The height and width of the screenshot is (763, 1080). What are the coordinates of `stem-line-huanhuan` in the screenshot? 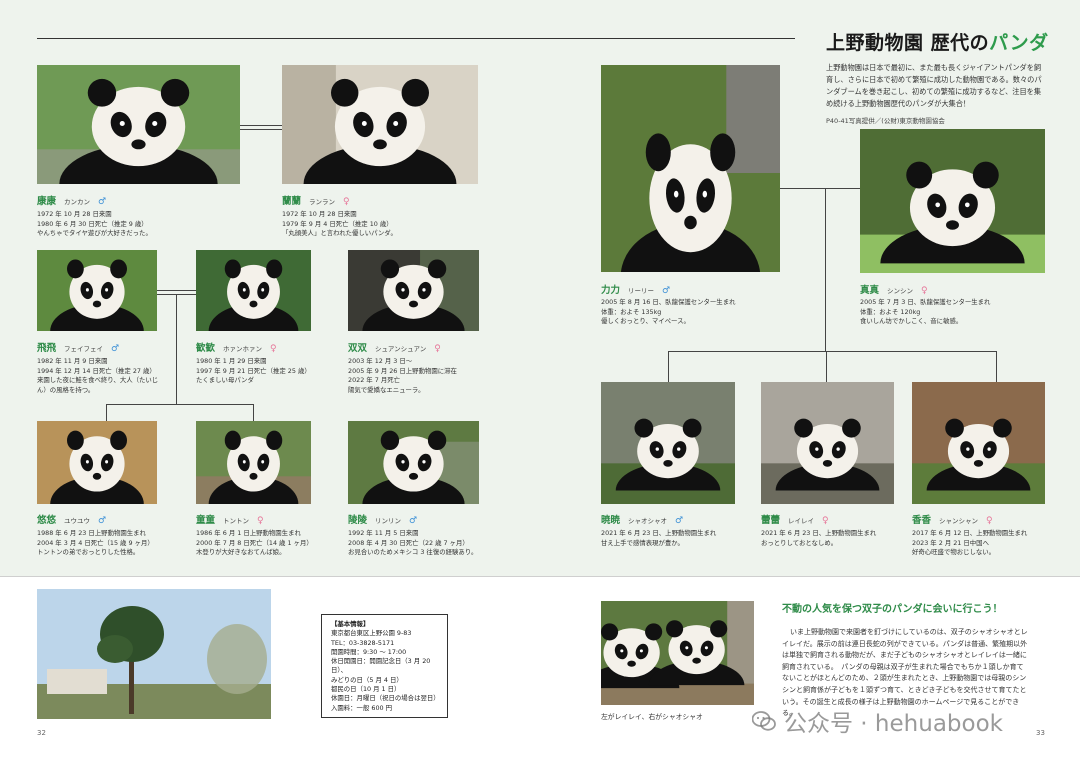 It's located at (176, 349).